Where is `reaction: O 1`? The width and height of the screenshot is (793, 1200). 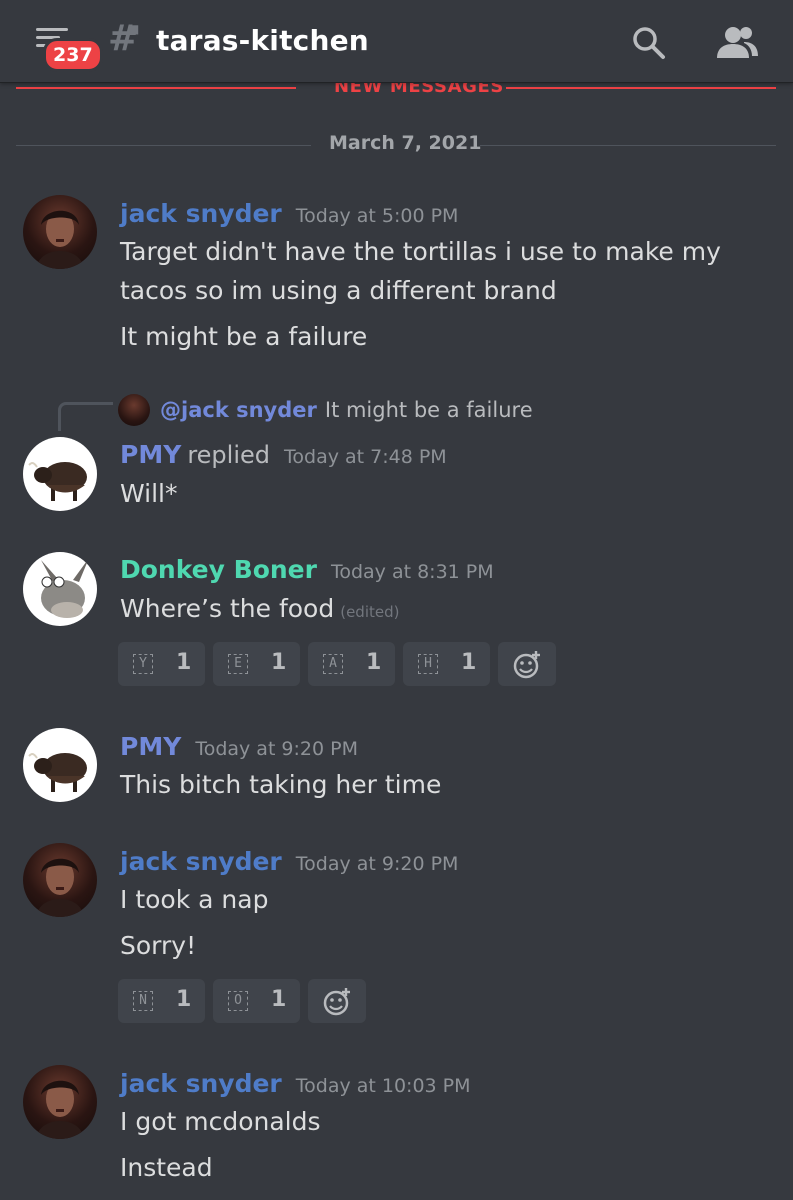
reaction: O 1 is located at coordinates (256, 1001).